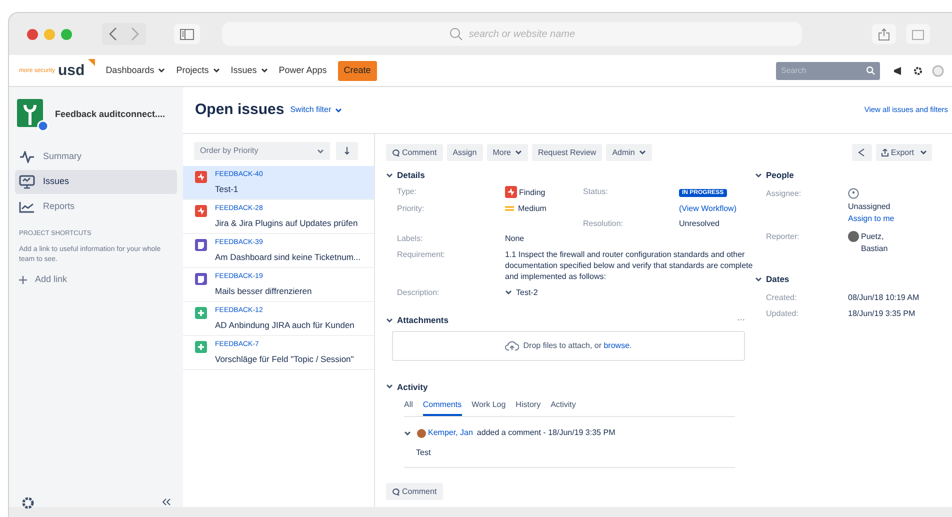 The image size is (952, 517). Describe the element at coordinates (629, 152) in the screenshot. I see `toolbar-button: Admin` at that location.